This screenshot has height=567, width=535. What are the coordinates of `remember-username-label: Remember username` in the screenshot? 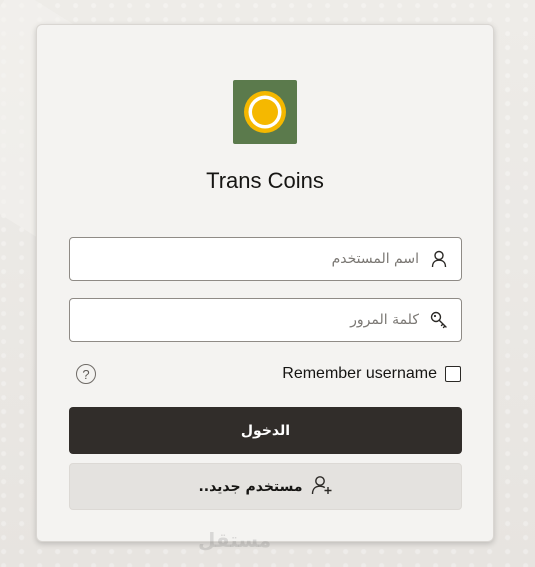 It's located at (359, 373).